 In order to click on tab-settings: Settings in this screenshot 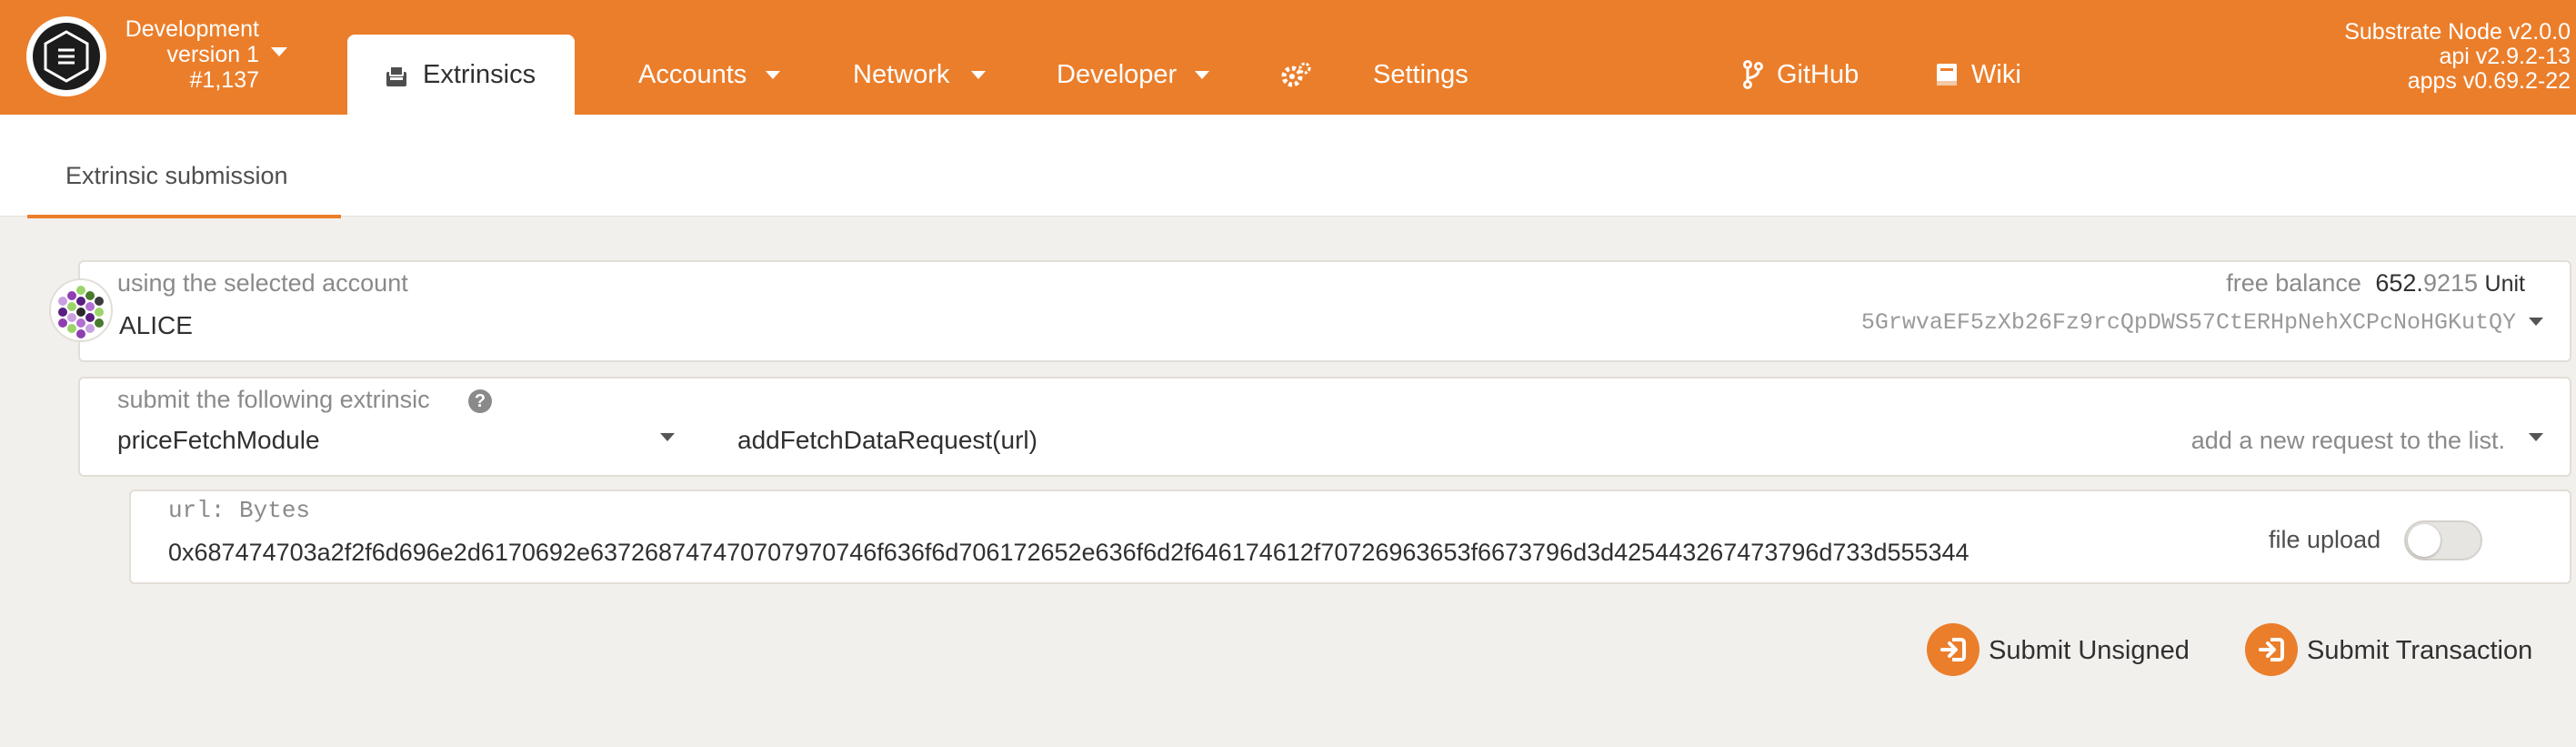, I will do `click(1421, 75)`.